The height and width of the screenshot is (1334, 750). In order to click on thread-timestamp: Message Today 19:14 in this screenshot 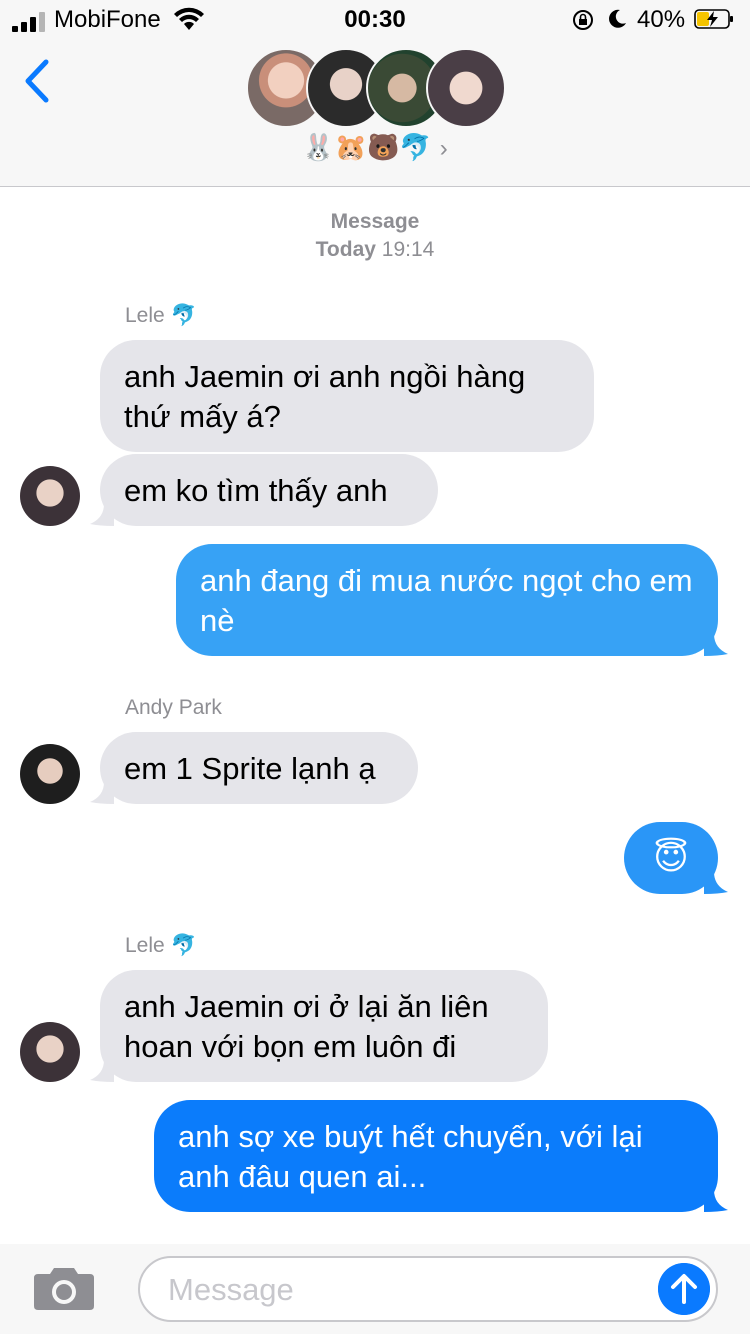, I will do `click(375, 236)`.